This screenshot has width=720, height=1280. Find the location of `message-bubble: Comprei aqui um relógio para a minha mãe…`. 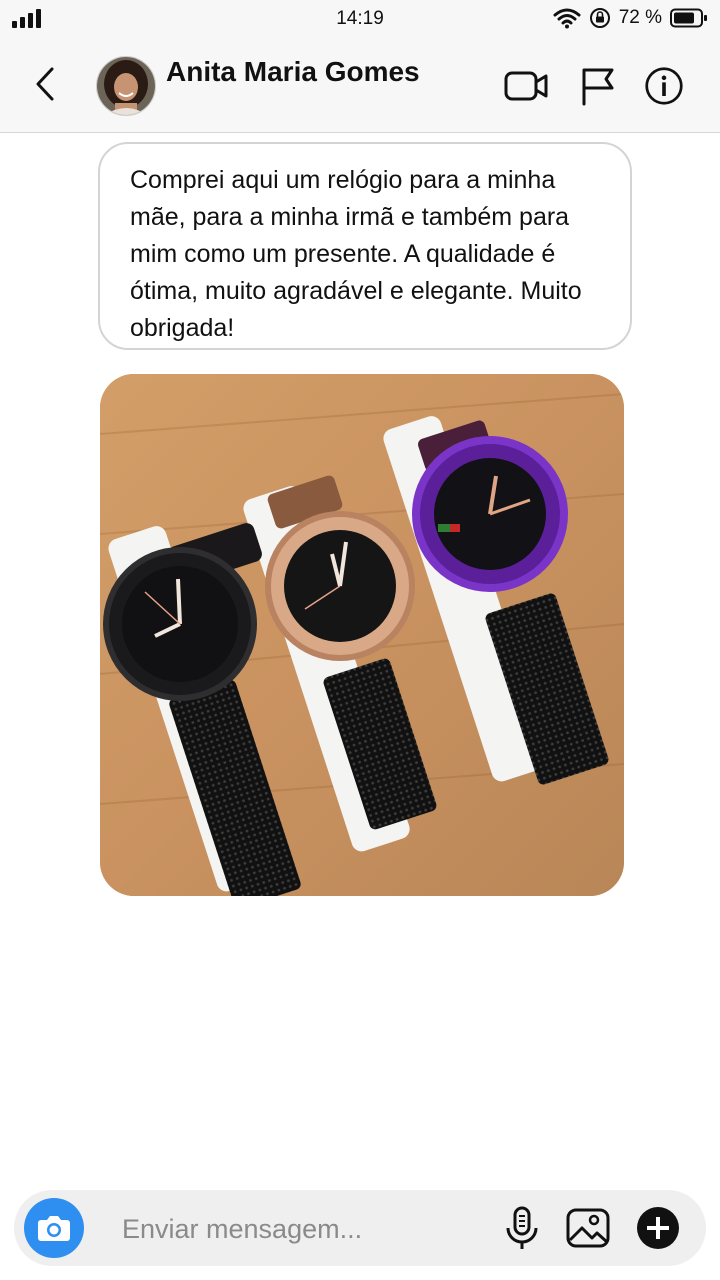

message-bubble: Comprei aqui um relógio para a minha mãe… is located at coordinates (365, 246).